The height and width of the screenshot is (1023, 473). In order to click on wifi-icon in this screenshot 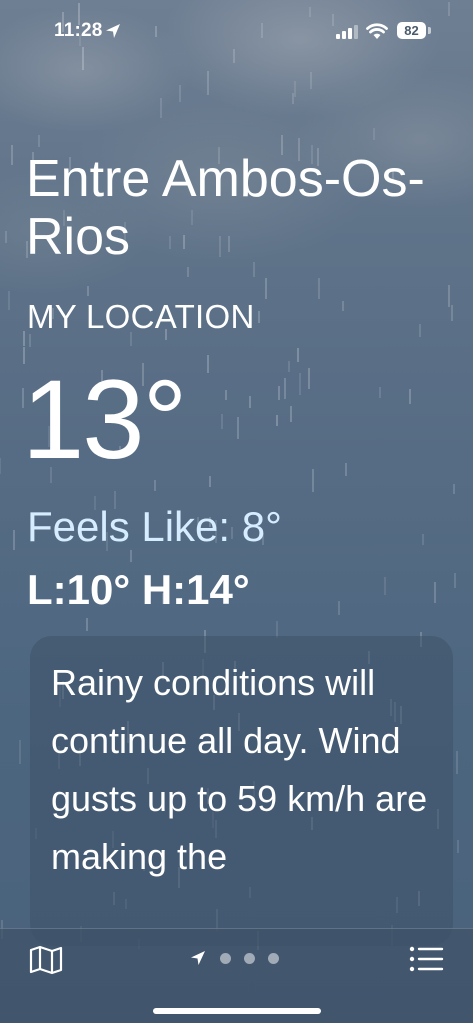, I will do `click(377, 31)`.